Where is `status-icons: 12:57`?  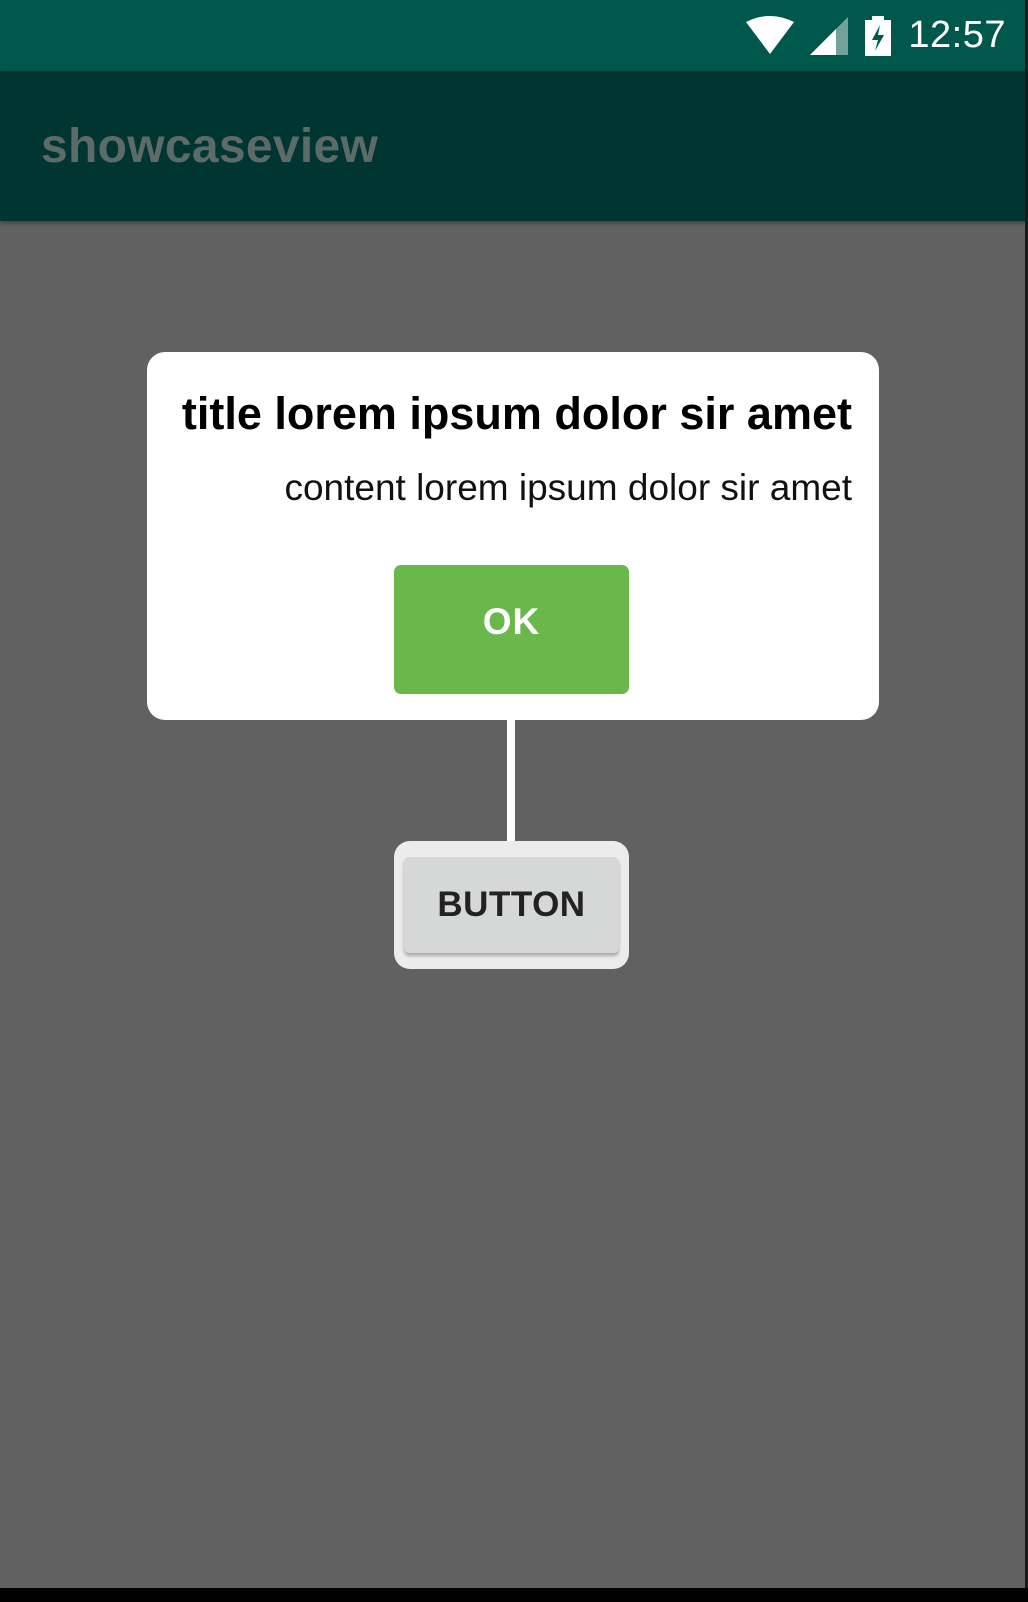
status-icons: 12:57 is located at coordinates (876, 35).